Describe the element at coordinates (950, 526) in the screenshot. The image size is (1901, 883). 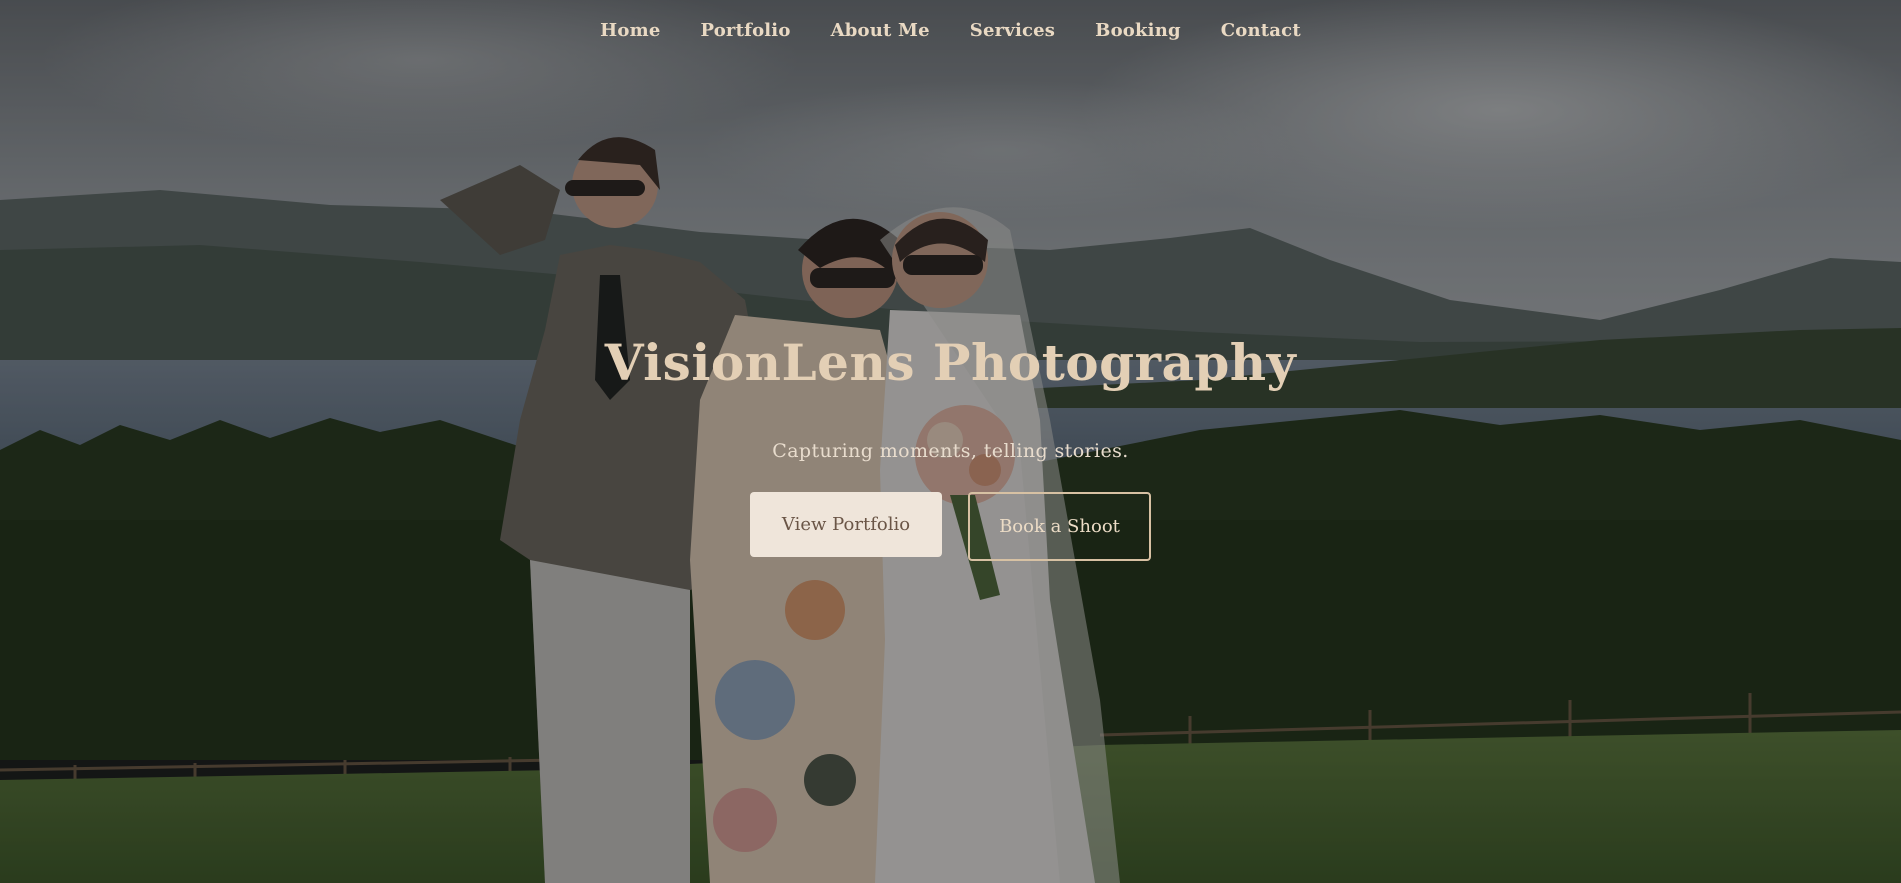
I see `cta-button-row: View Portfolio Book a Shoot` at that location.